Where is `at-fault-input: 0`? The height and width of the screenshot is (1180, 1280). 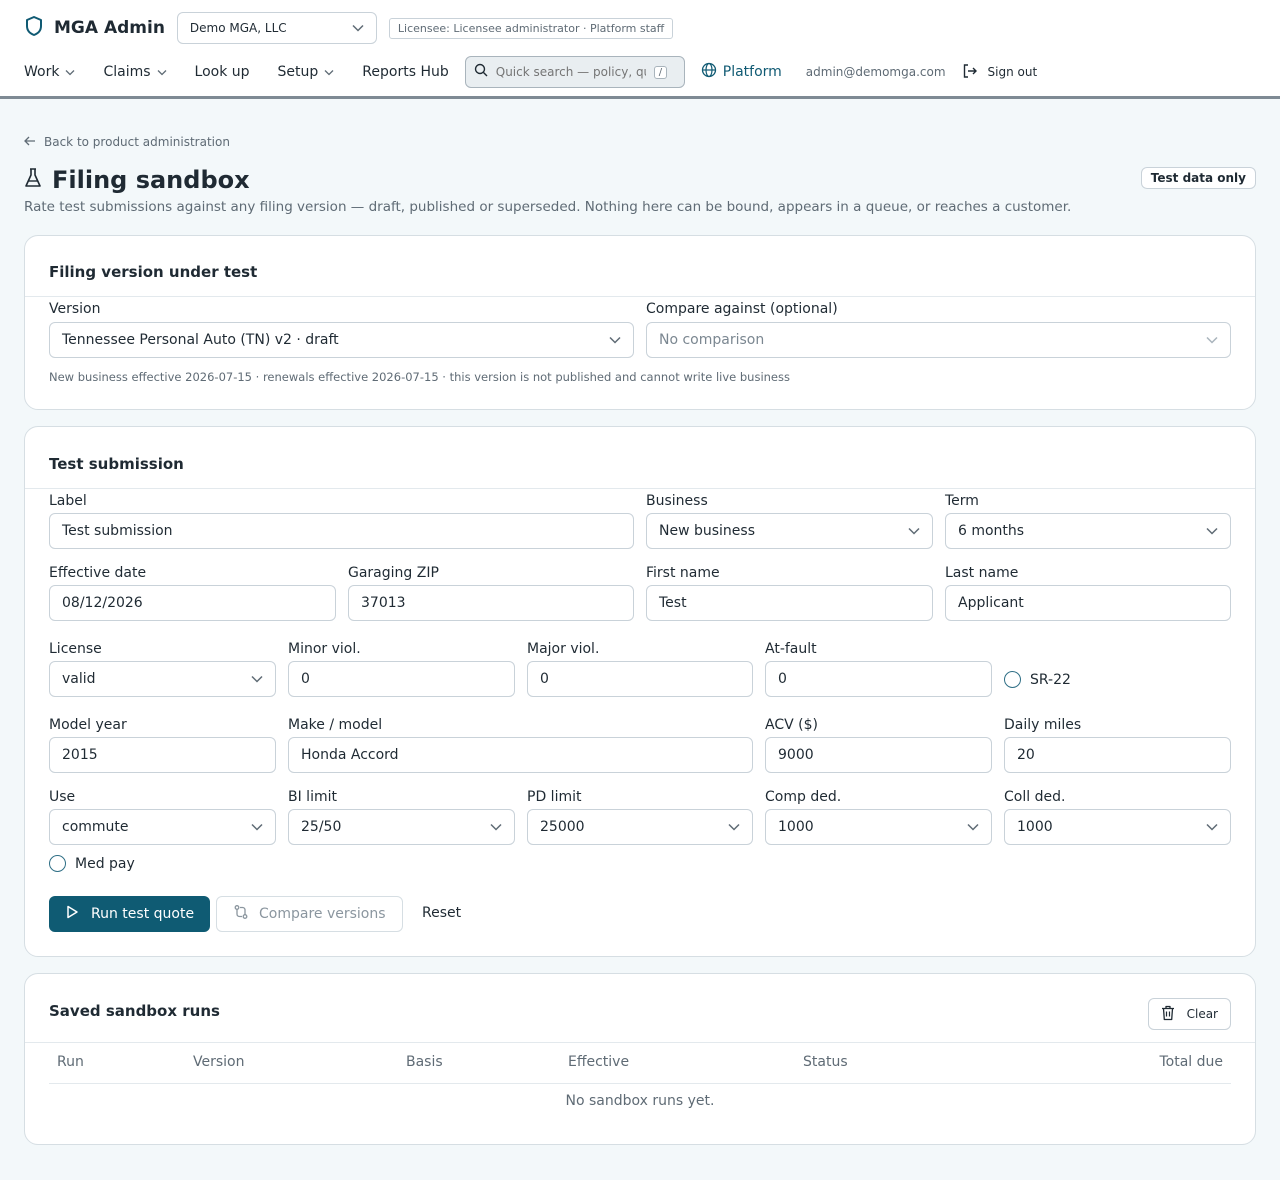 at-fault-input: 0 is located at coordinates (878, 679).